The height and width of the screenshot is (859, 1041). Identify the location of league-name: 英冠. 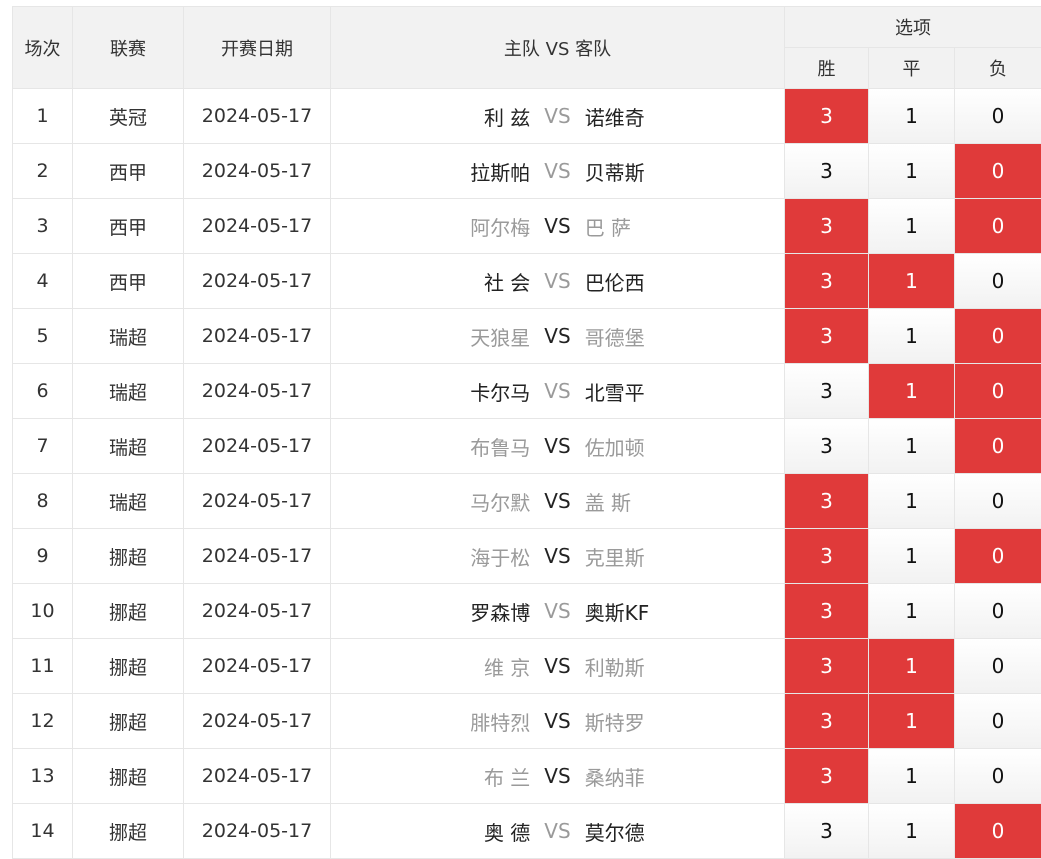
(128, 118).